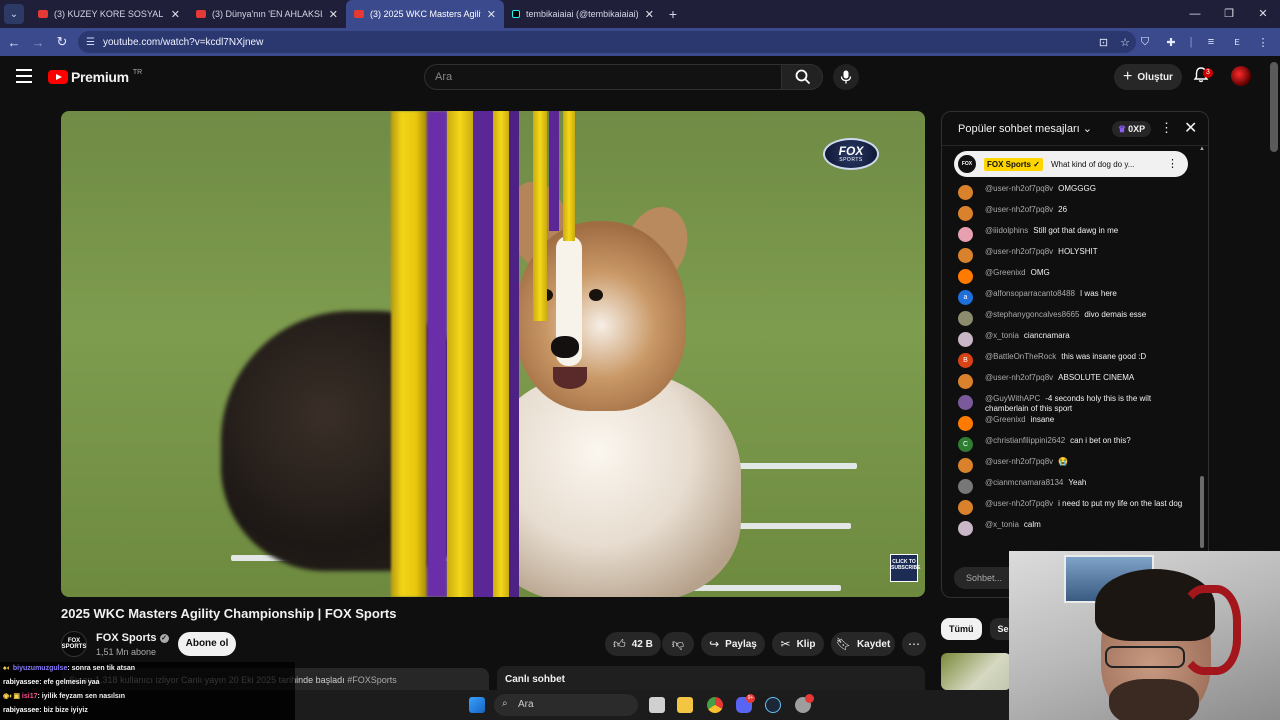 This screenshot has width=1280, height=720. What do you see at coordinates (802, 77) in the screenshot?
I see `search-button` at bounding box center [802, 77].